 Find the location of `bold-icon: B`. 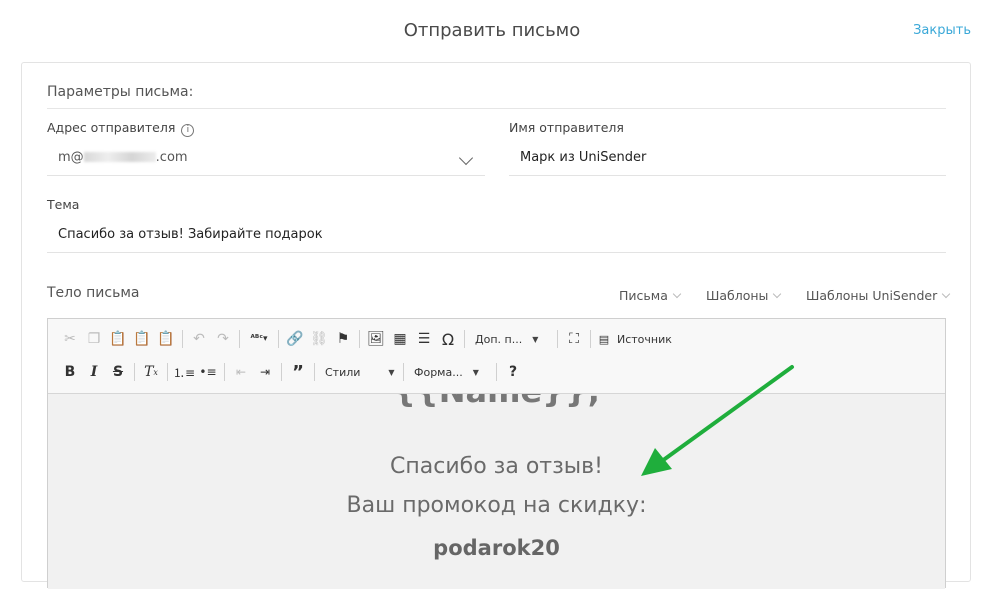

bold-icon: B is located at coordinates (70, 372).